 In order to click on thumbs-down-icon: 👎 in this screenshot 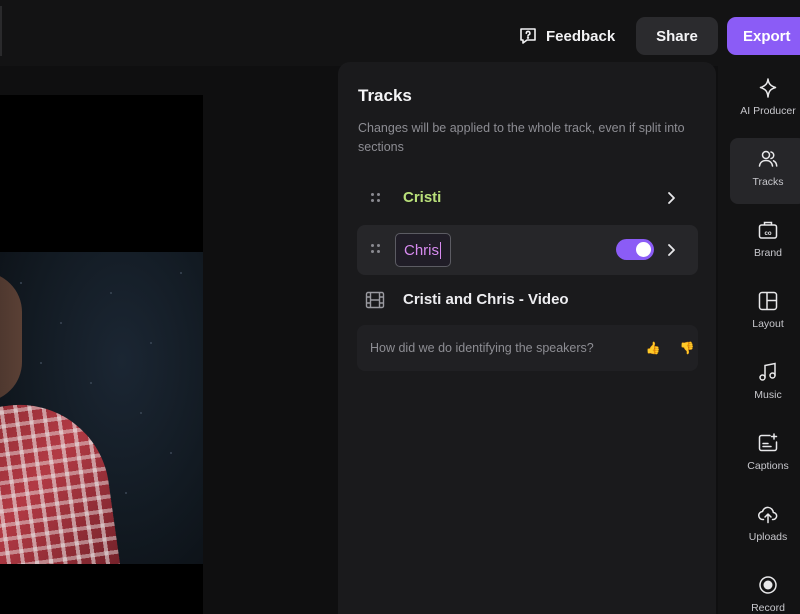, I will do `click(687, 348)`.